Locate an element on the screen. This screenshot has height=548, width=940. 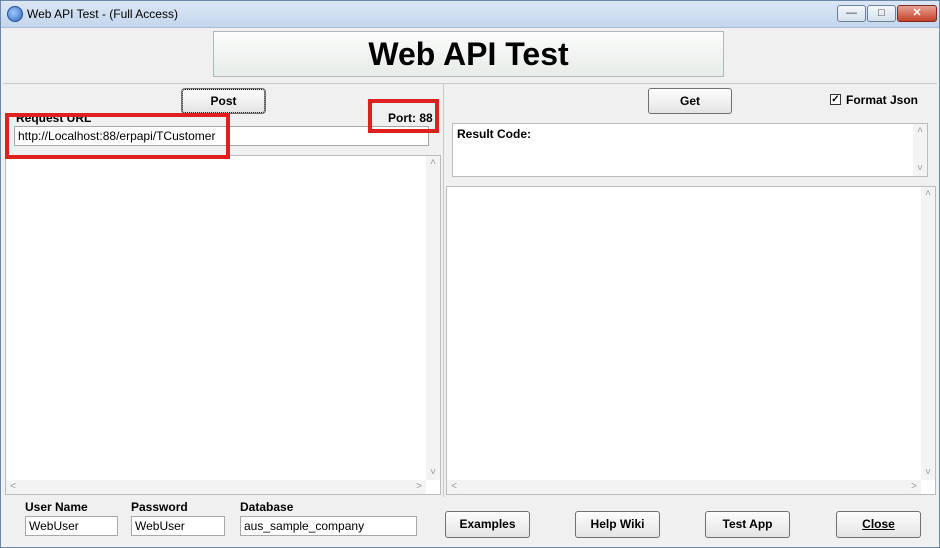
close-window-button: ✕ is located at coordinates (917, 13).